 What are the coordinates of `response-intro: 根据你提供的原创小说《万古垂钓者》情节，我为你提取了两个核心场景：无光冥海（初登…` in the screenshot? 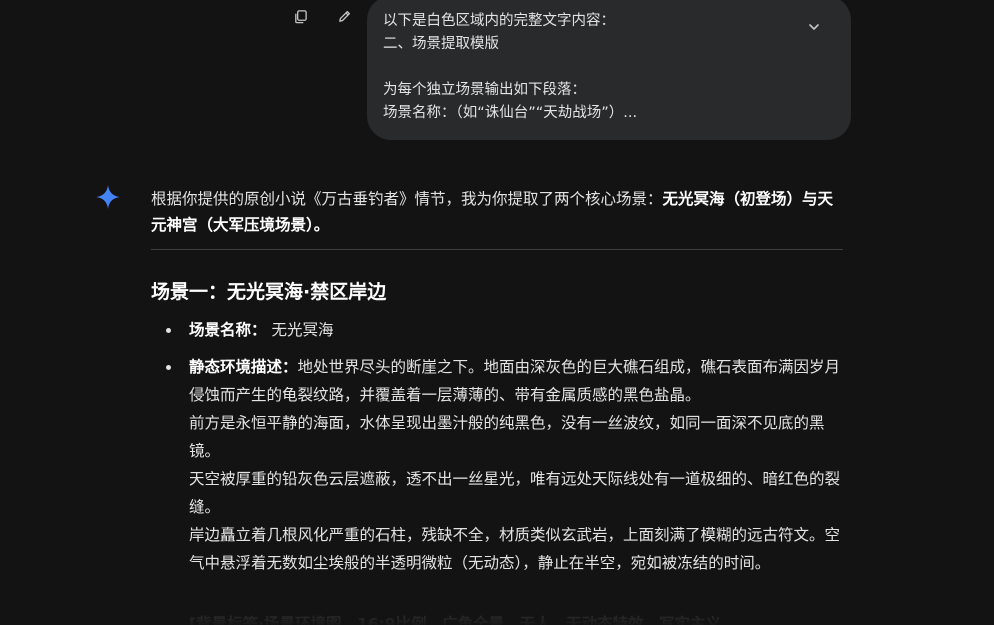 It's located at (497, 212).